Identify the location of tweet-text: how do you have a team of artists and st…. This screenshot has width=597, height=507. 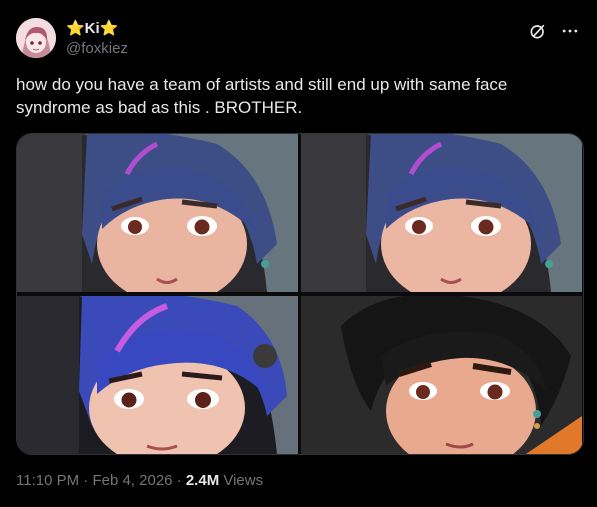
(262, 96).